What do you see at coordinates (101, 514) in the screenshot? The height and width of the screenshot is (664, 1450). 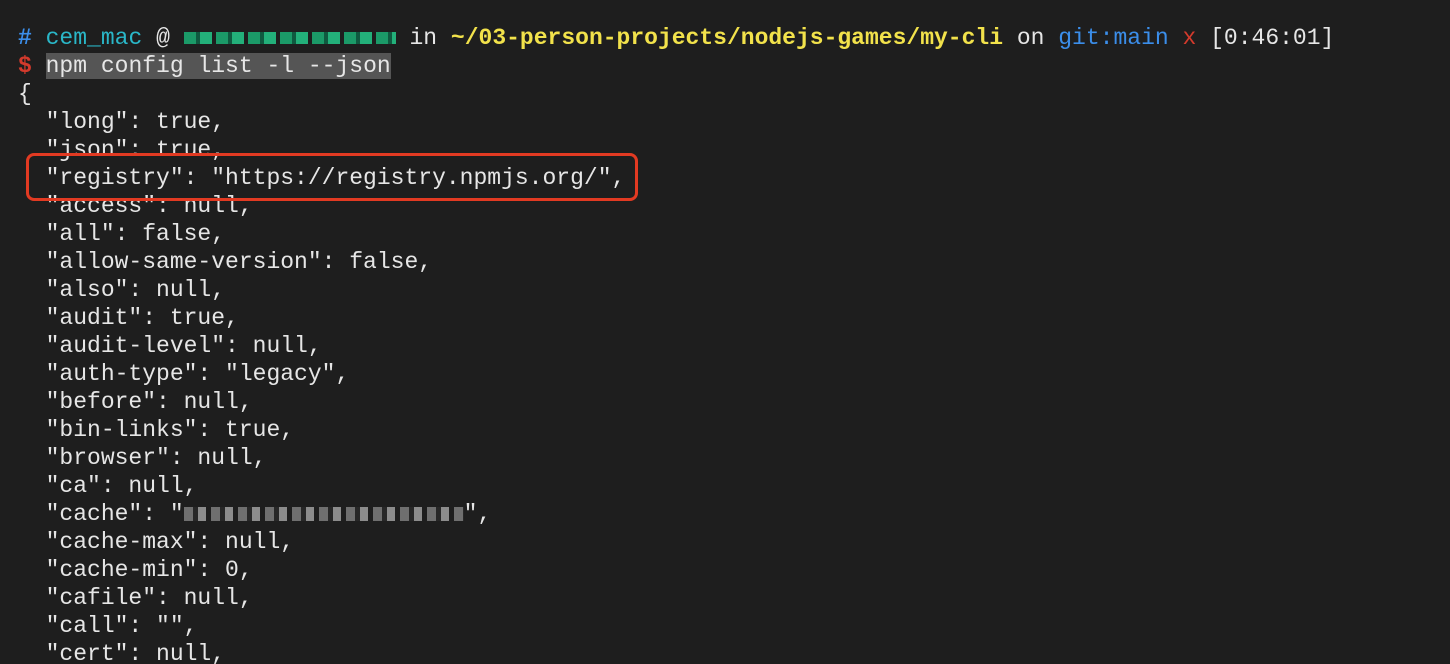 I see `json-line-cache-key: "cache": "` at bounding box center [101, 514].